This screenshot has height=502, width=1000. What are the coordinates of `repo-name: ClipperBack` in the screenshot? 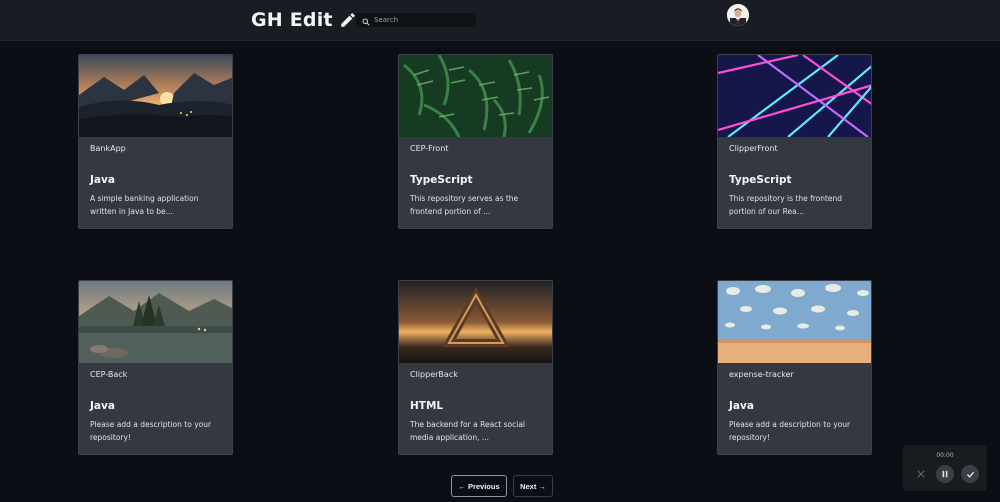 It's located at (434, 374).